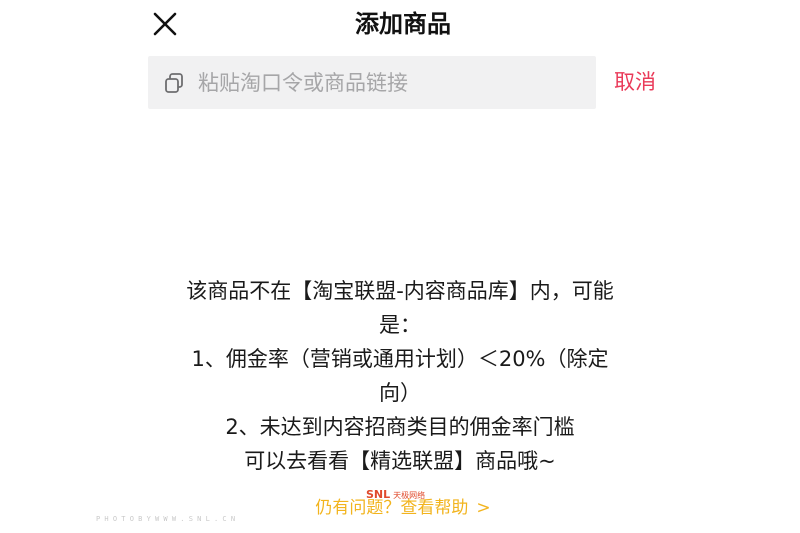 The image size is (800, 533). What do you see at coordinates (409, 495) in the screenshot?
I see `watermark-logo-sub: 天极网络` at bounding box center [409, 495].